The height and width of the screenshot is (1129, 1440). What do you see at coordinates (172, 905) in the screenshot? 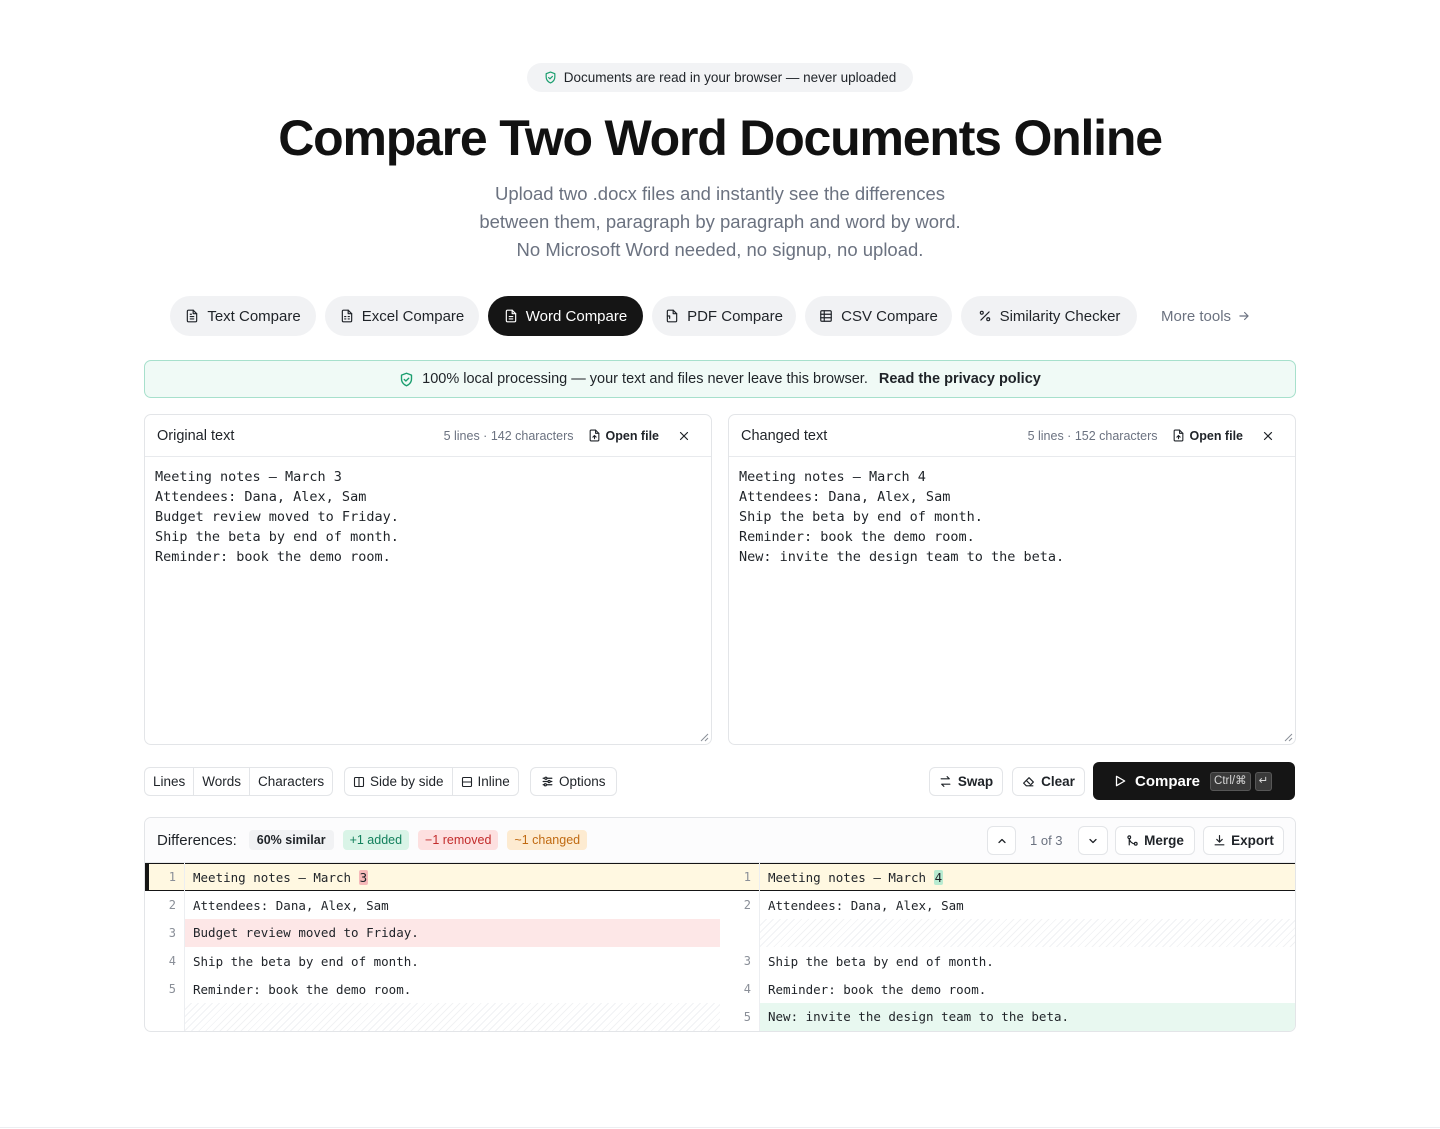
I see `line-number: 2` at bounding box center [172, 905].